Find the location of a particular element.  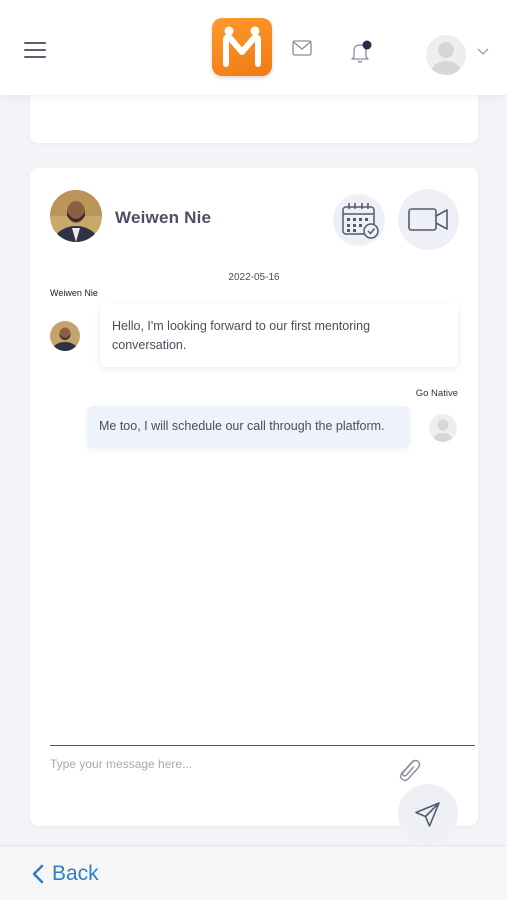

send-button is located at coordinates (428, 814).